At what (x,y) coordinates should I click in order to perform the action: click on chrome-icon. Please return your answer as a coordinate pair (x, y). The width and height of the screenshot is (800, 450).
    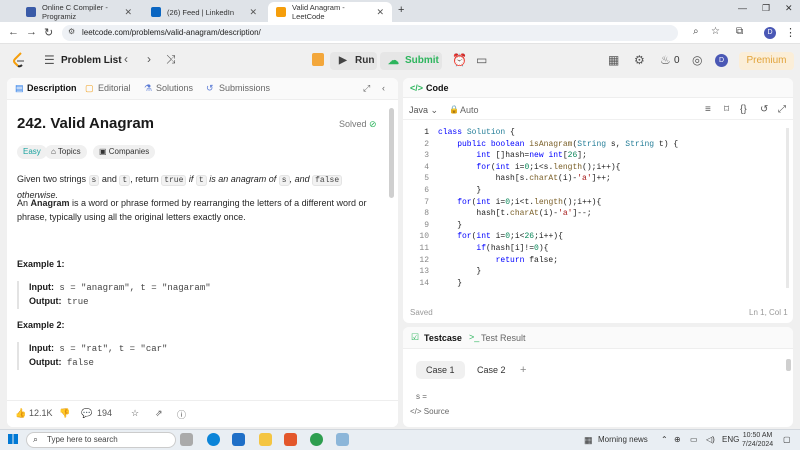
    Looking at the image, I should click on (316, 439).